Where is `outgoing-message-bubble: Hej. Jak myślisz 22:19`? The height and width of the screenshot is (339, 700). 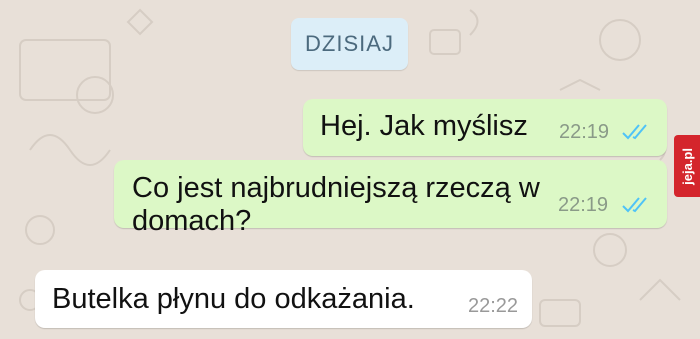
outgoing-message-bubble: Hej. Jak myślisz 22:19 is located at coordinates (485, 127).